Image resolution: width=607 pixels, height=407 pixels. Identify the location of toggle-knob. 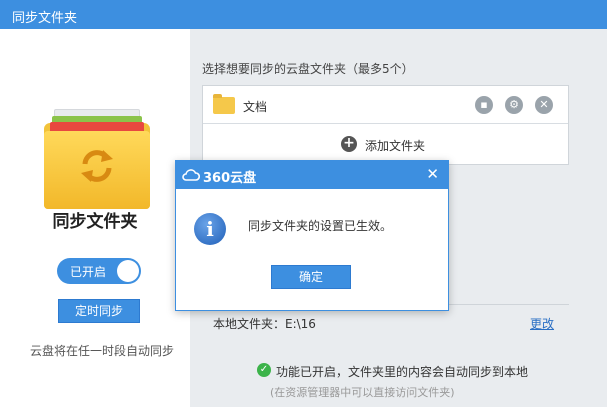
(128, 271).